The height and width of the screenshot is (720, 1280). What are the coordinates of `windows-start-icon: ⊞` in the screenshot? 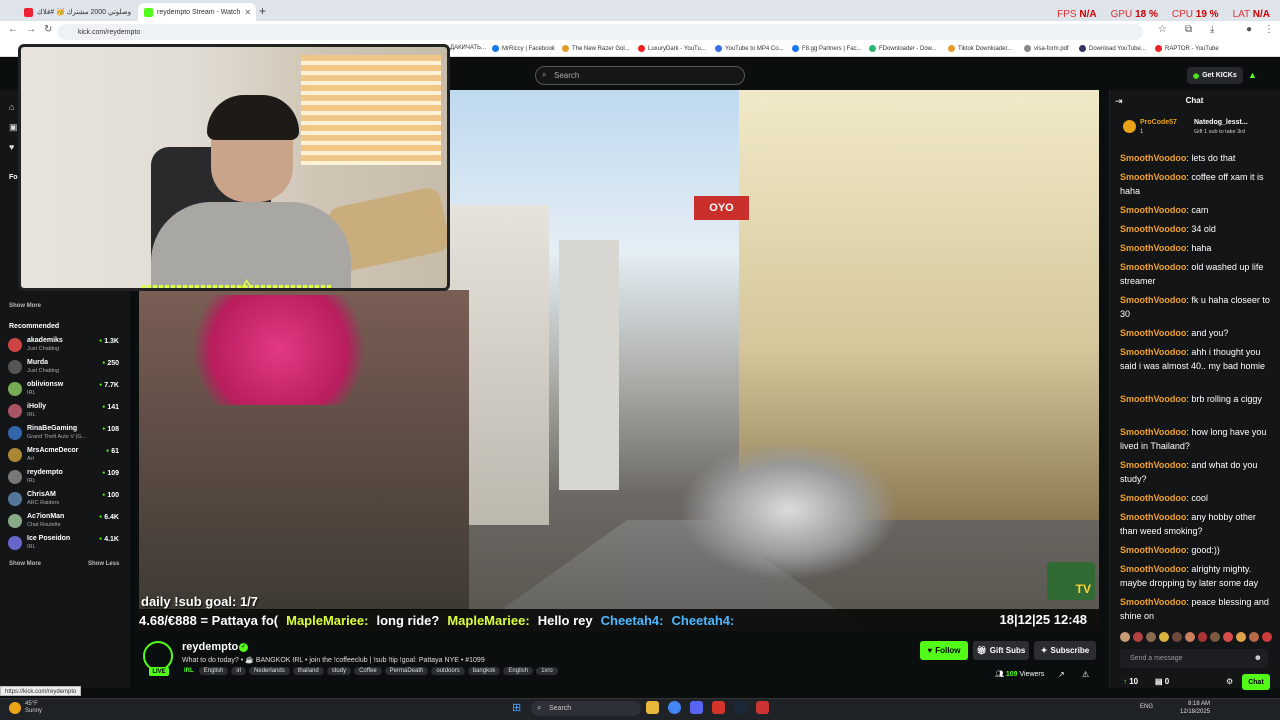 It's located at (516, 707).